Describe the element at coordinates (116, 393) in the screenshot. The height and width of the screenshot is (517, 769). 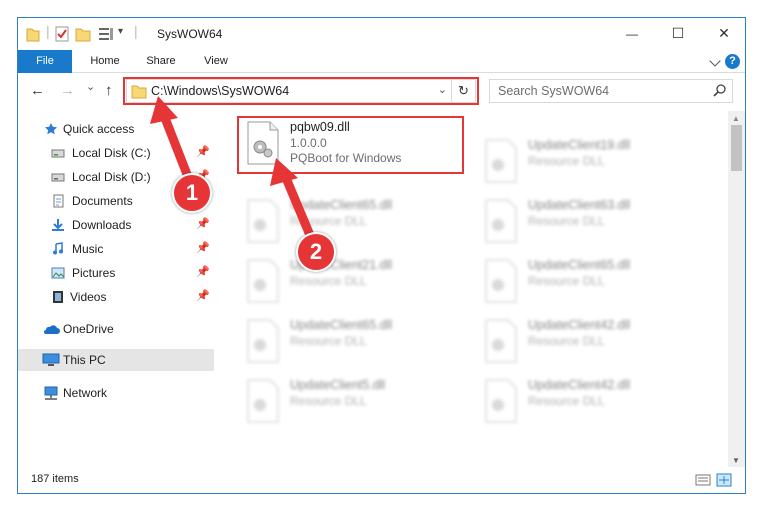
I see `sidebar-item-network: Network` at that location.